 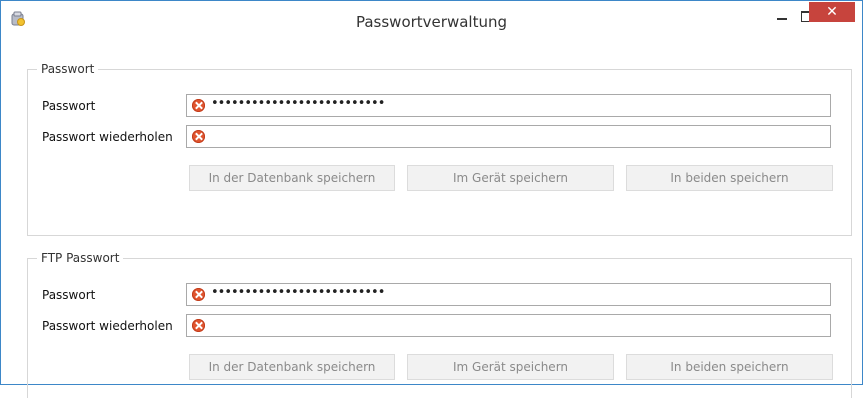 I want to click on ftp-save-to-device-button: Im Gerät speichern, so click(x=510, y=367).